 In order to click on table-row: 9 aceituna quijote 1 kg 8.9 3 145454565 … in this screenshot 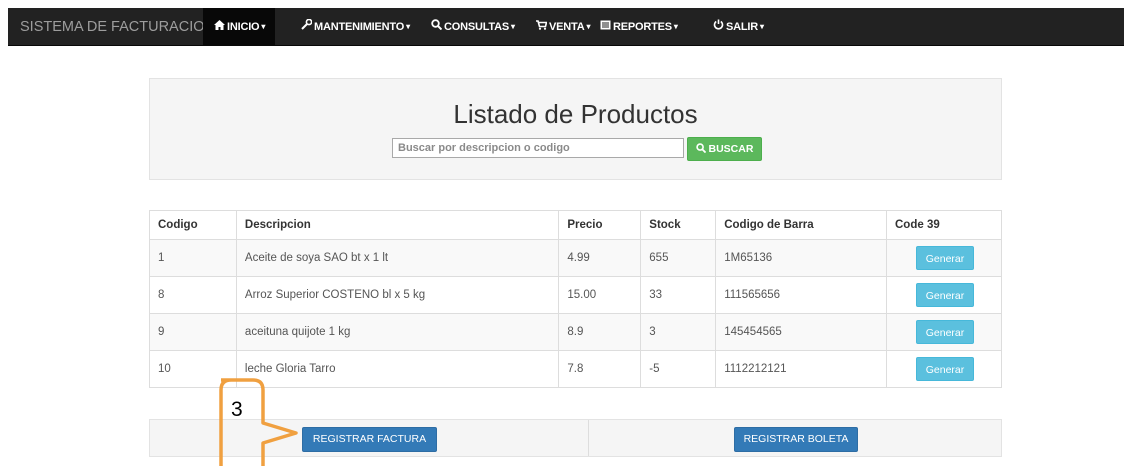, I will do `click(575, 332)`.